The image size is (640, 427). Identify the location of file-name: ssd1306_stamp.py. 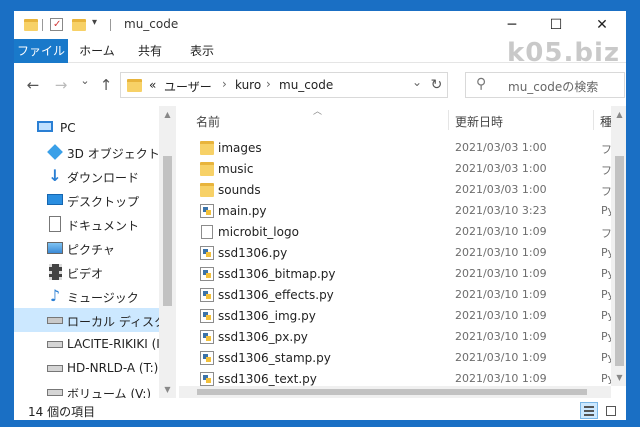
(274, 358).